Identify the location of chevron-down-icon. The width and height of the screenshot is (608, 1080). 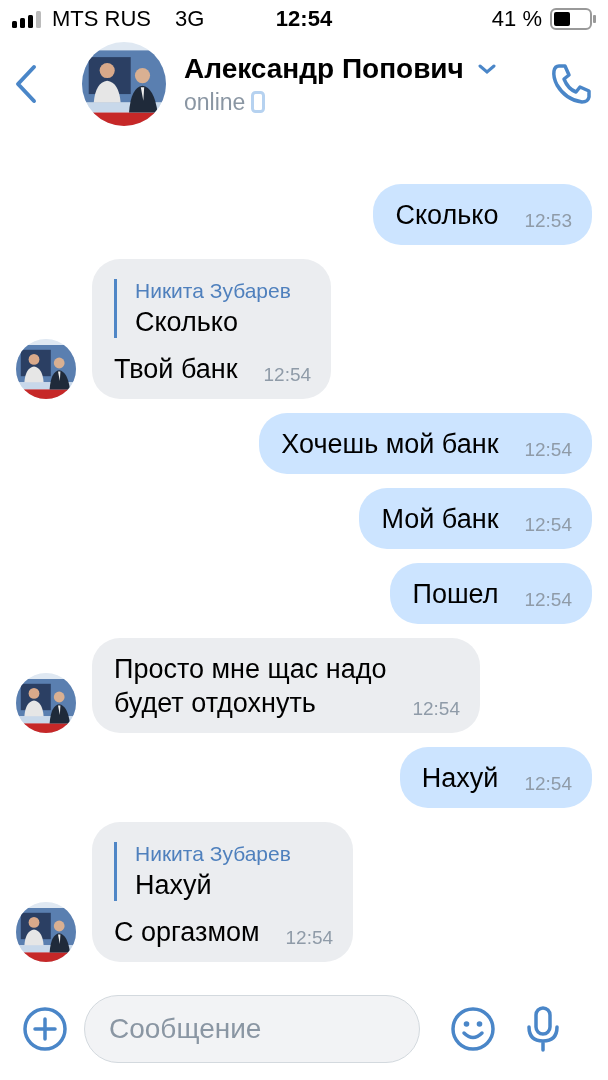
(486, 68).